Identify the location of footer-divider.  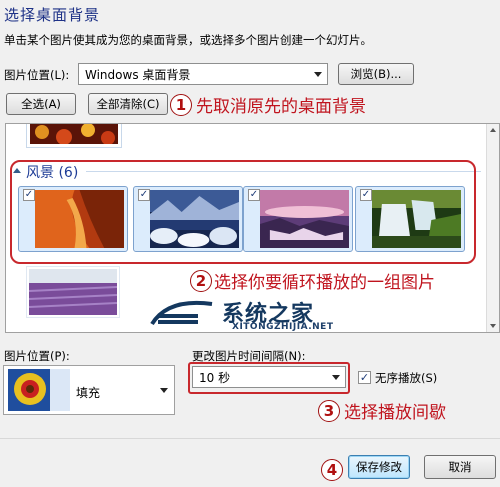
(250, 438).